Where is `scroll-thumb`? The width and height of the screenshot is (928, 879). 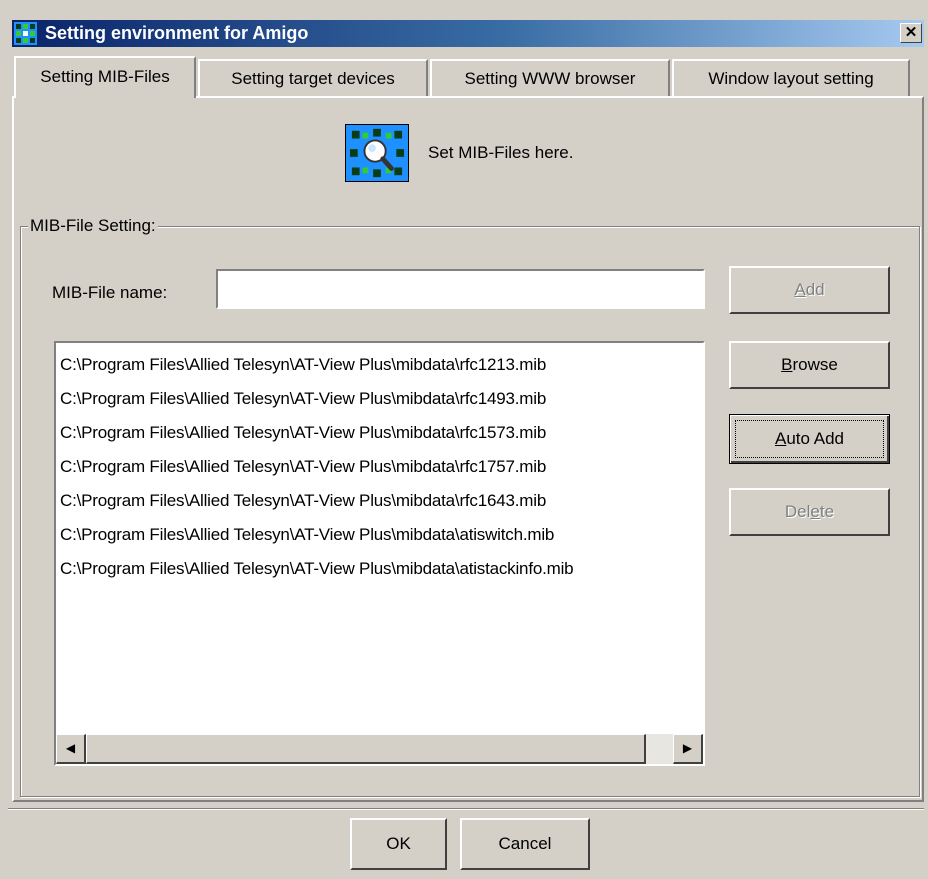 scroll-thumb is located at coordinates (366, 749).